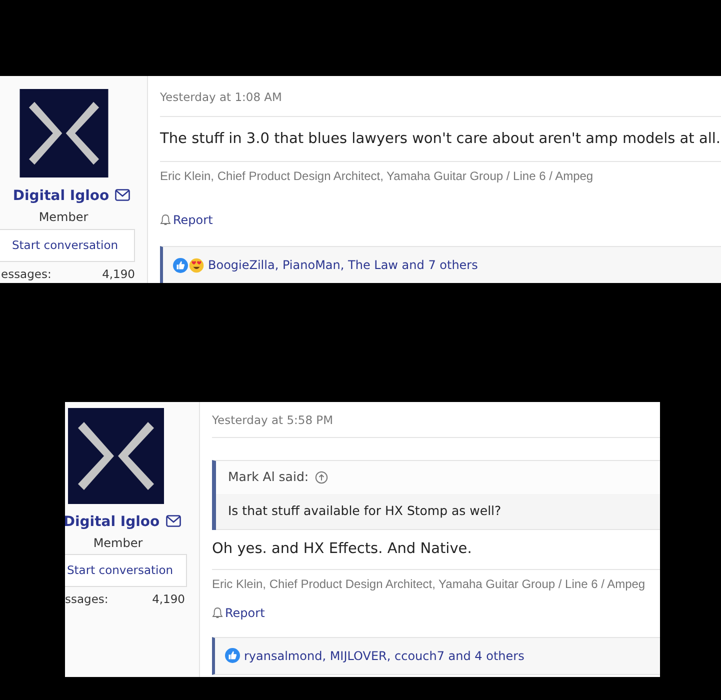 This screenshot has width=721, height=700. Describe the element at coordinates (440, 96) in the screenshot. I see `post-timestamp: Yesterday at 1:08 AM` at that location.